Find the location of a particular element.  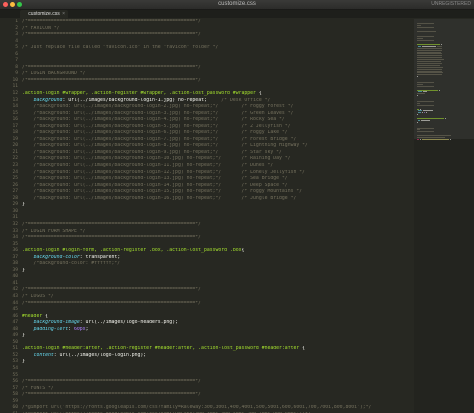

close-tab-icon: × is located at coordinates (63, 14).